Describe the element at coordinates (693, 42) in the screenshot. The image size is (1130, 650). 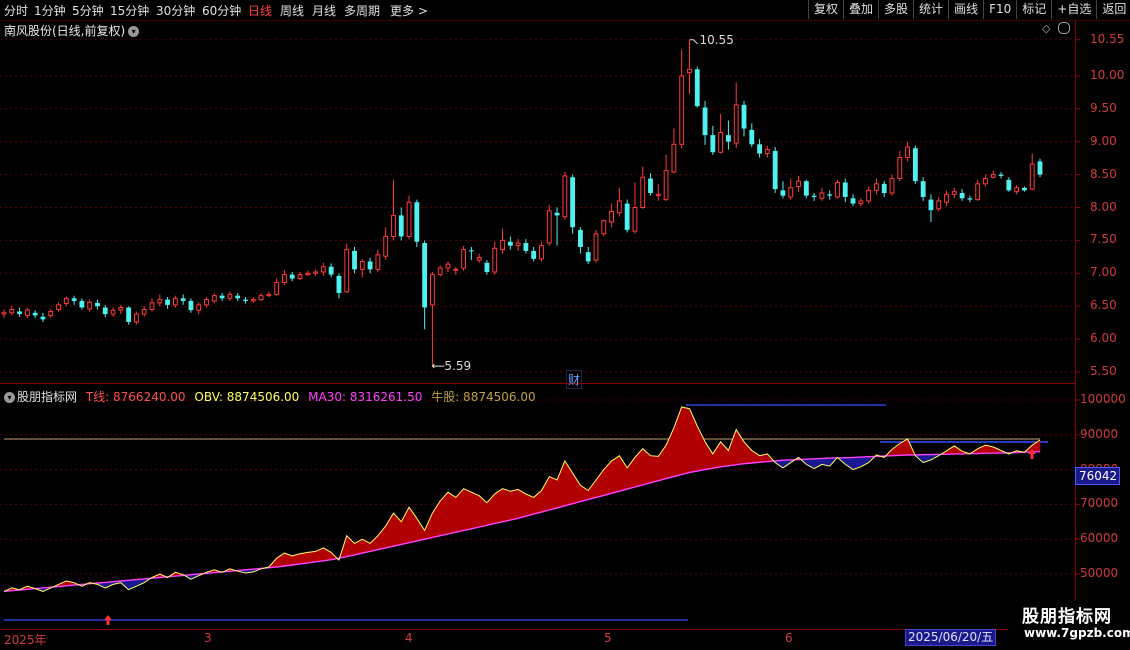
I see `high-pointer` at that location.